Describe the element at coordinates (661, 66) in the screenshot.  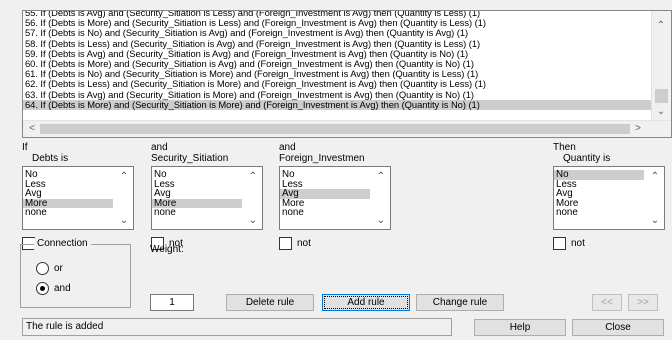
I see `rules-vertical-scrollbar: ⌃ ⌄` at that location.